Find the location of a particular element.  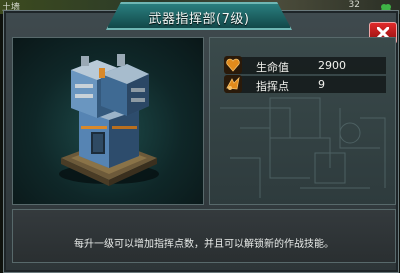

weapon-command-building-image is located at coordinates (109, 120).